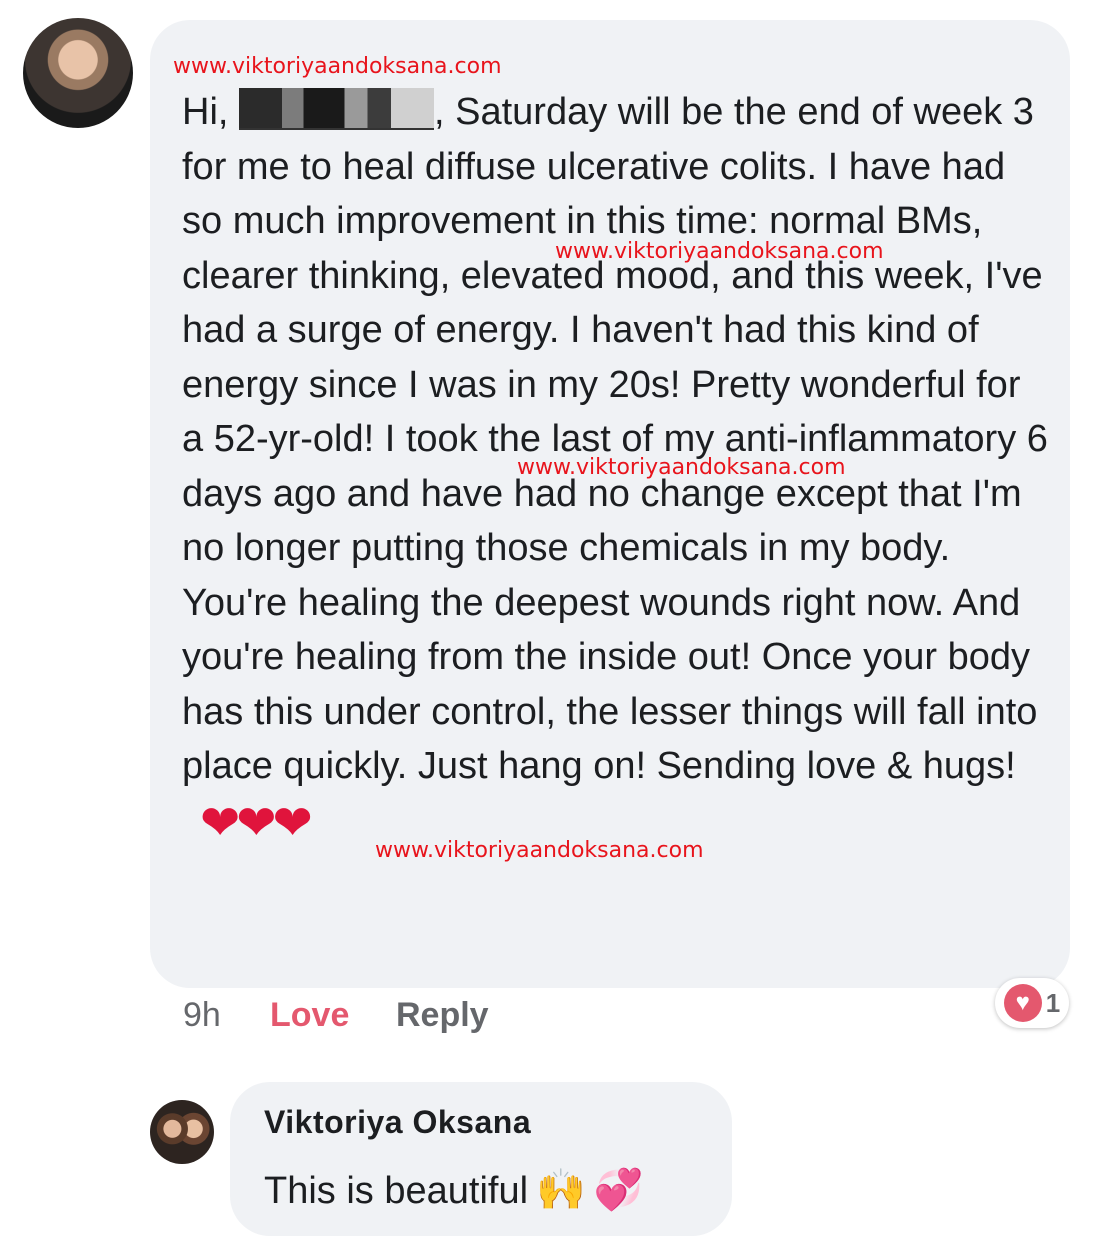 The height and width of the screenshot is (1237, 1099). Describe the element at coordinates (78, 73) in the screenshot. I see `commenter-avatar` at that location.